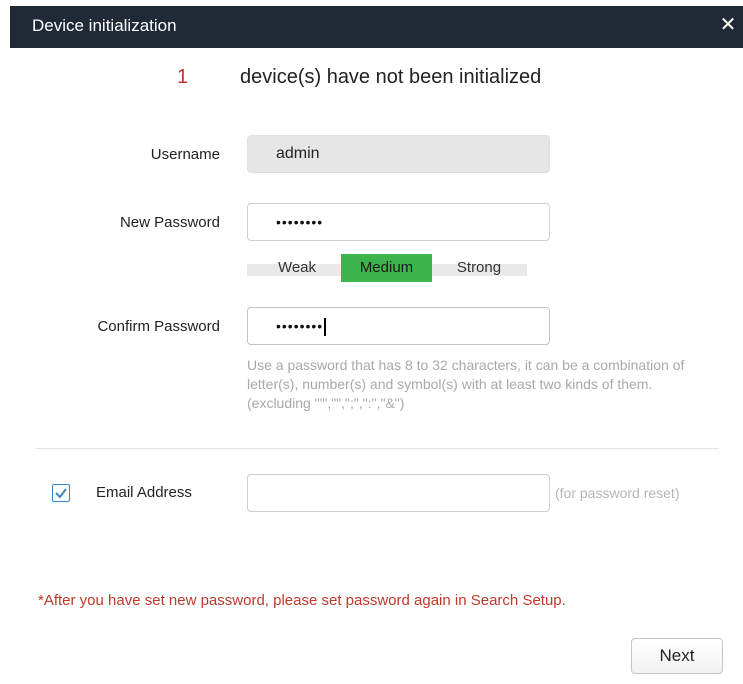 The width and height of the screenshot is (743, 684). I want to click on new-password-value: ••••••••, so click(300, 222).